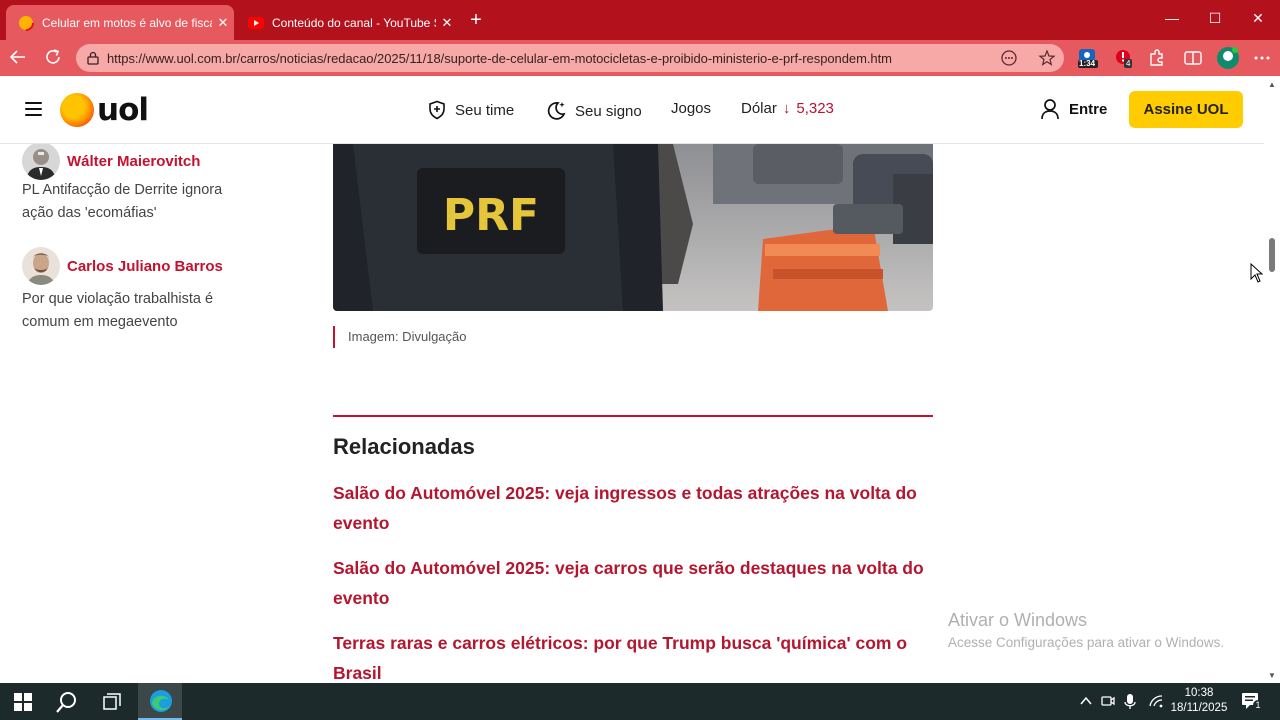 This screenshot has height=720, width=1280. I want to click on scroll-down-icon: ▼, so click(1272, 675).